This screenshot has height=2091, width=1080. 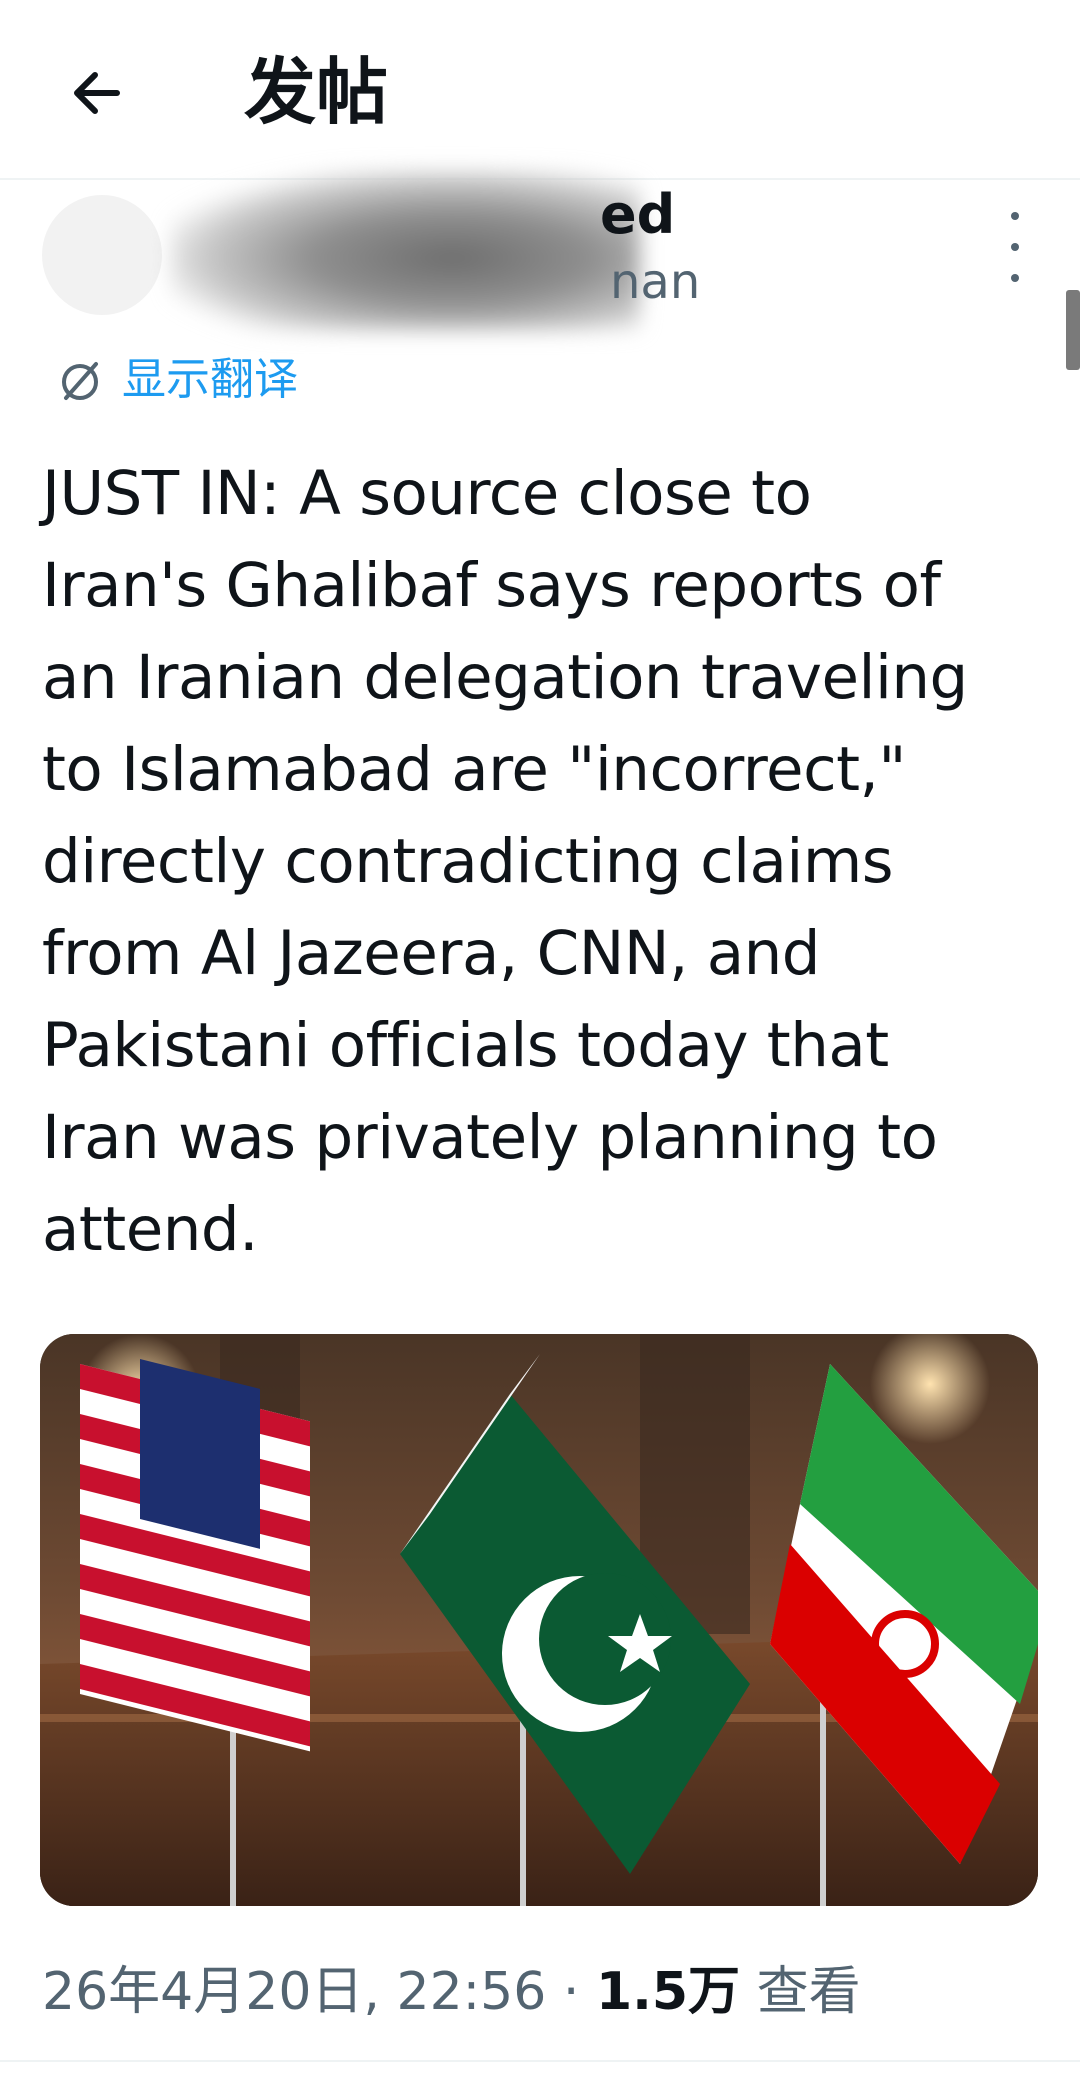 What do you see at coordinates (405, 250) in the screenshot?
I see `redacted-author-area` at bounding box center [405, 250].